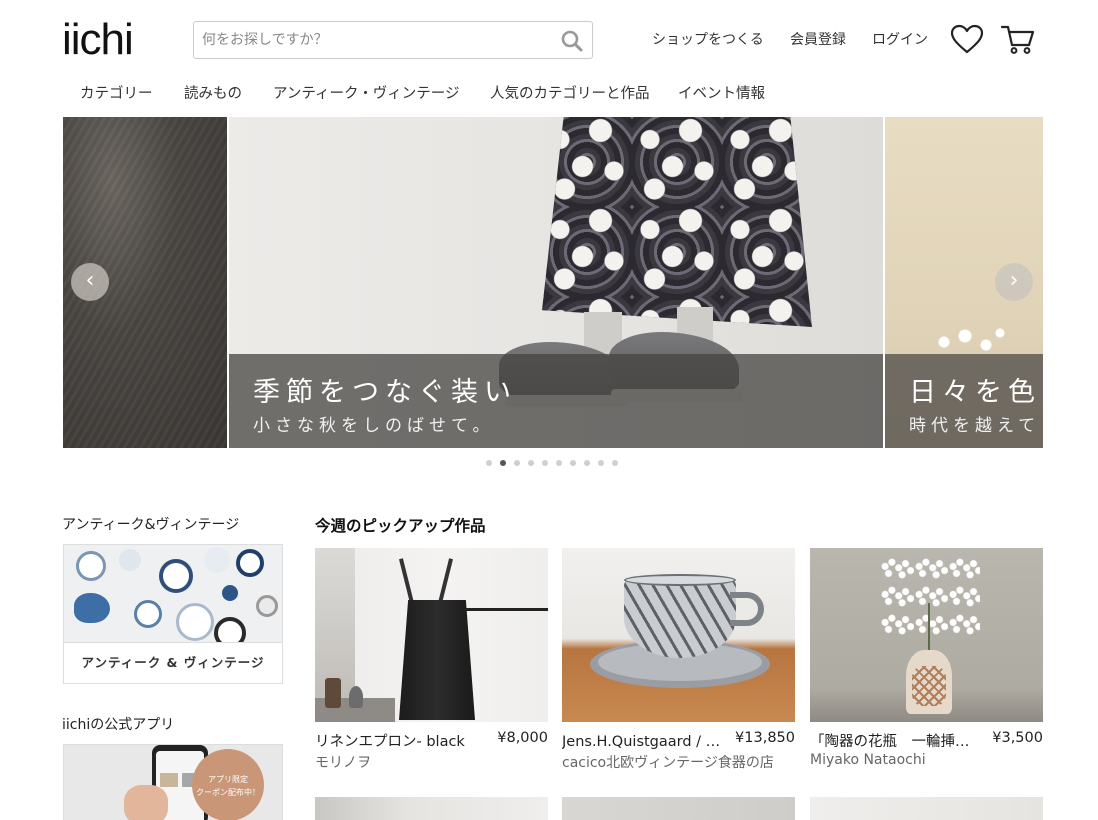 The width and height of the screenshot is (1098, 820). Describe the element at coordinates (400, 526) in the screenshot. I see `pickup-section-title: 今週のピックアップ作品` at that location.